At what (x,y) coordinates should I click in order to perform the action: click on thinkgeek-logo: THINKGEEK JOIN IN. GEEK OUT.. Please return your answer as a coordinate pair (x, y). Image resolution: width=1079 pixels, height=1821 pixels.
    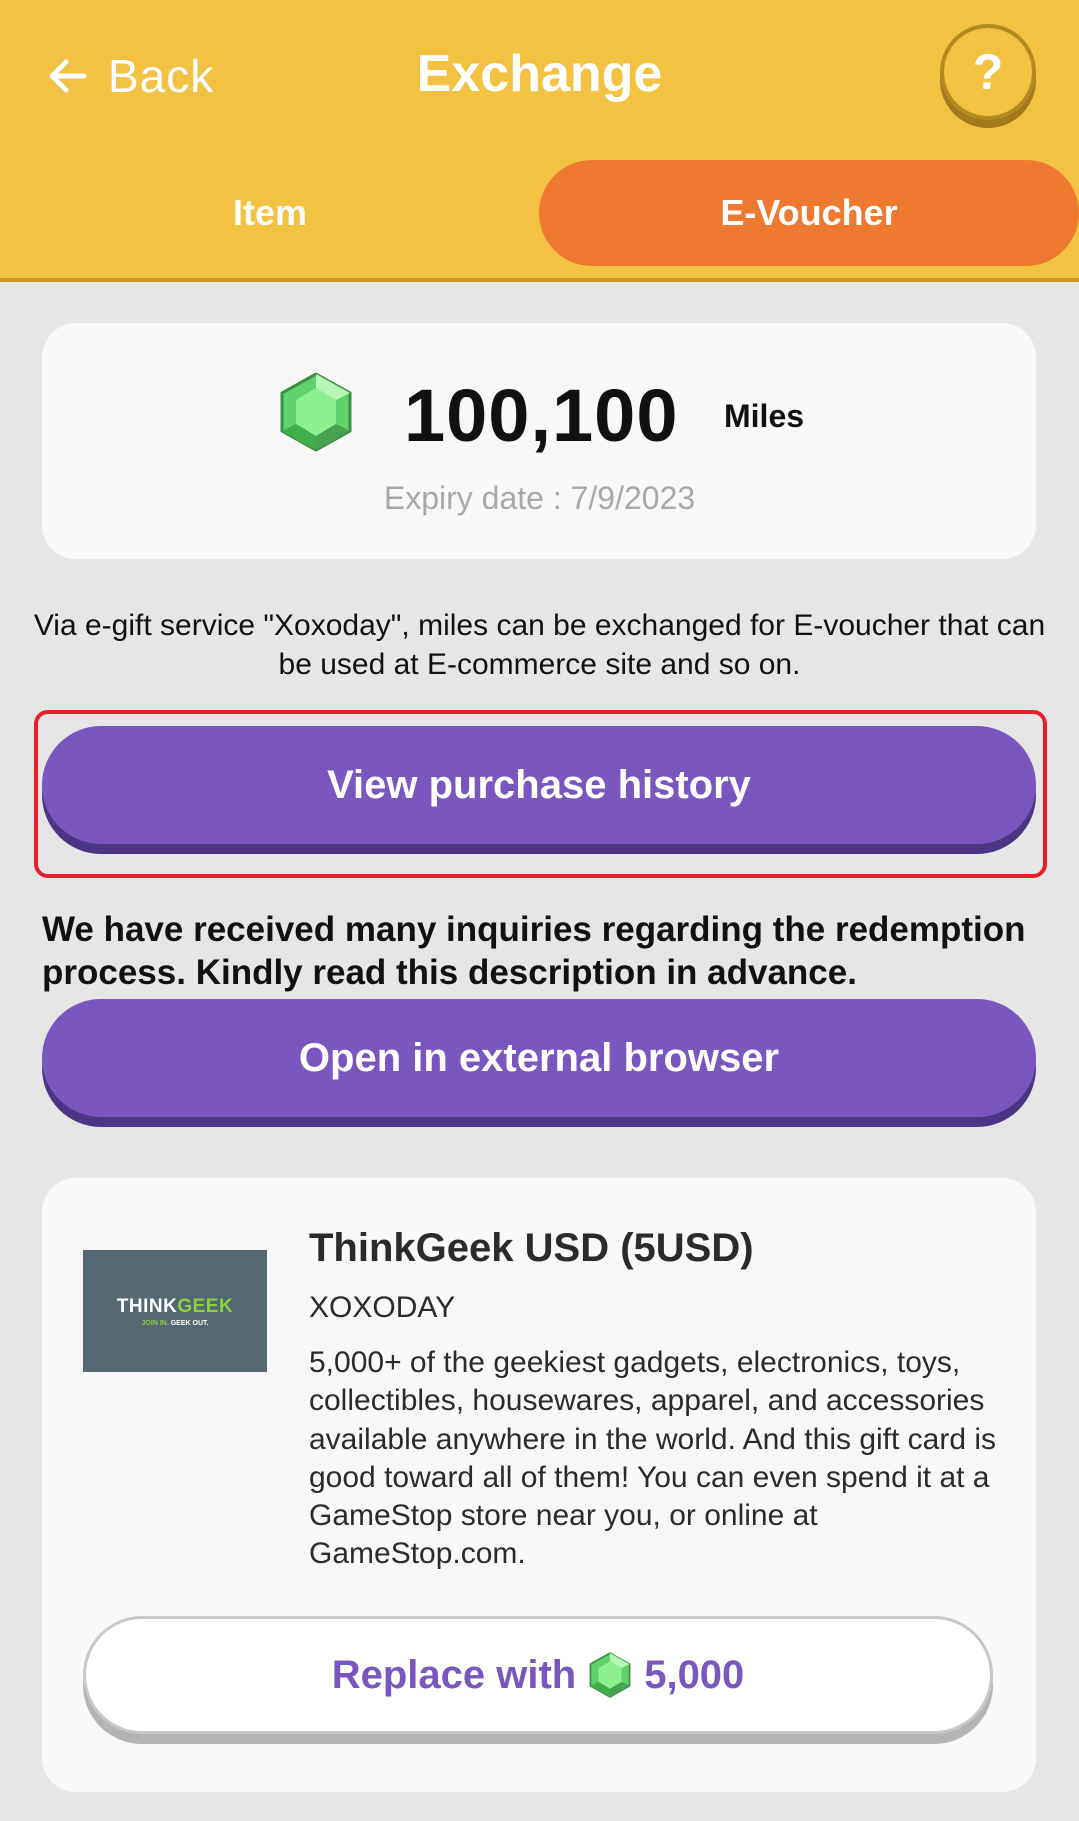
    Looking at the image, I should click on (175, 1311).